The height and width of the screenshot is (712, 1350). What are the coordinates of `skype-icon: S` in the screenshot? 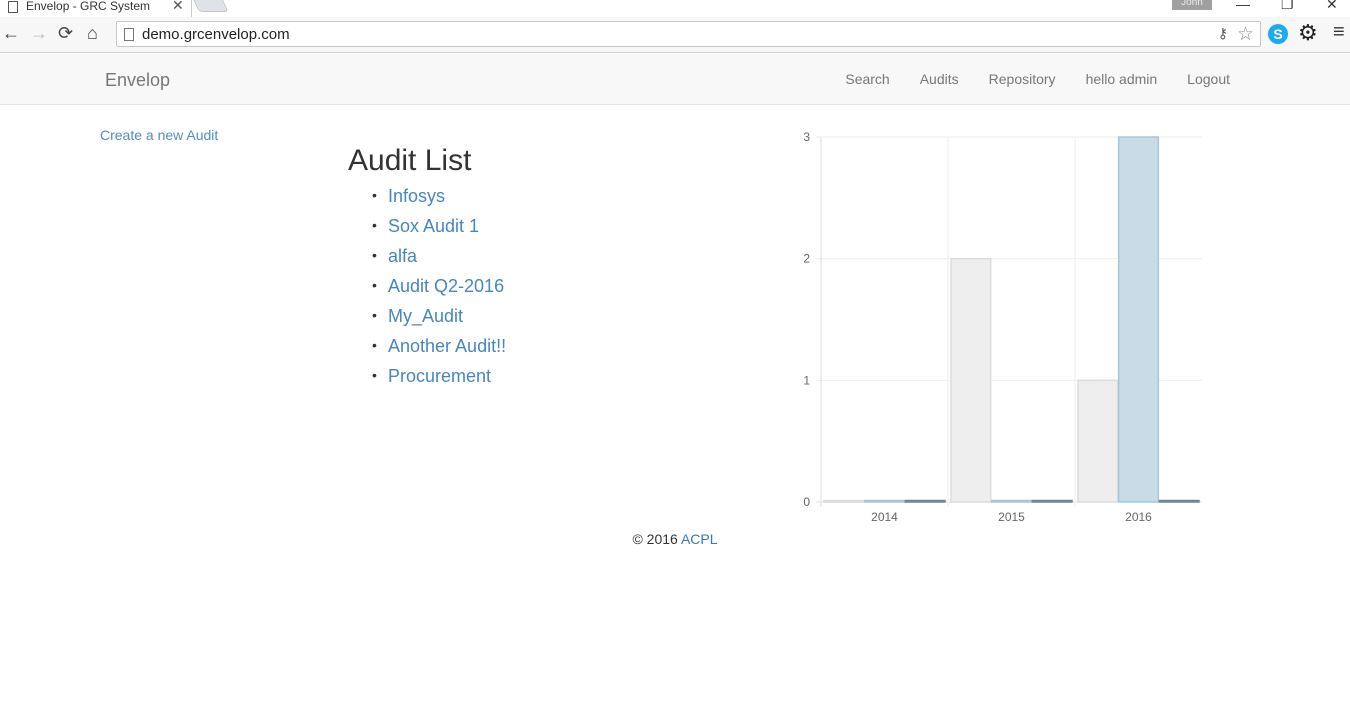 It's located at (1278, 34).